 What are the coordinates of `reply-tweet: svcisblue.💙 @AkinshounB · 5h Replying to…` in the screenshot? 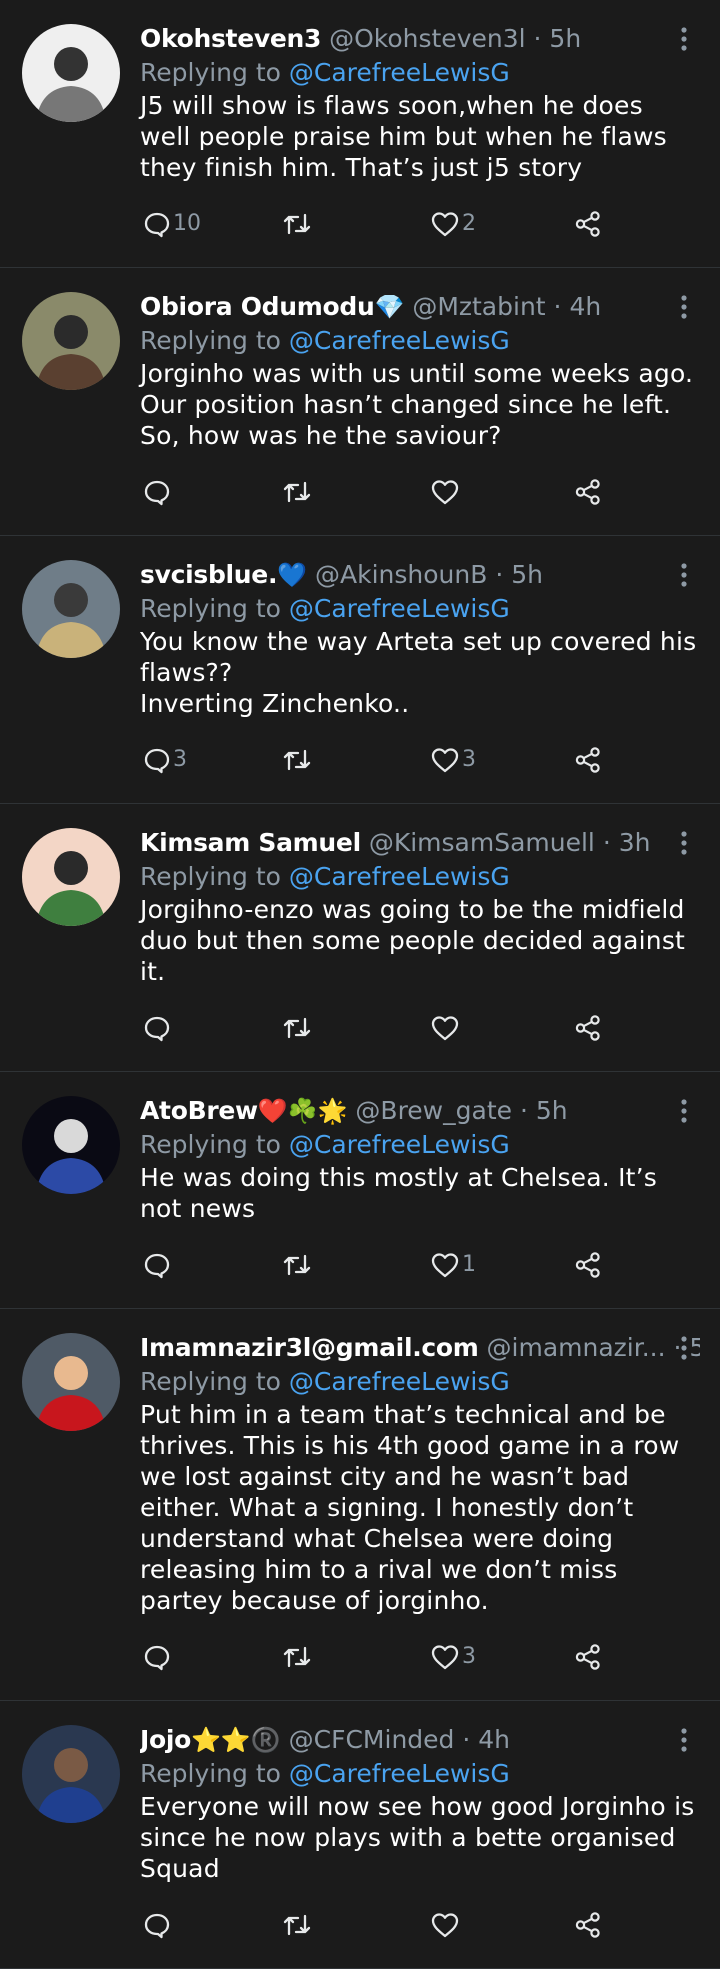 It's located at (360, 670).